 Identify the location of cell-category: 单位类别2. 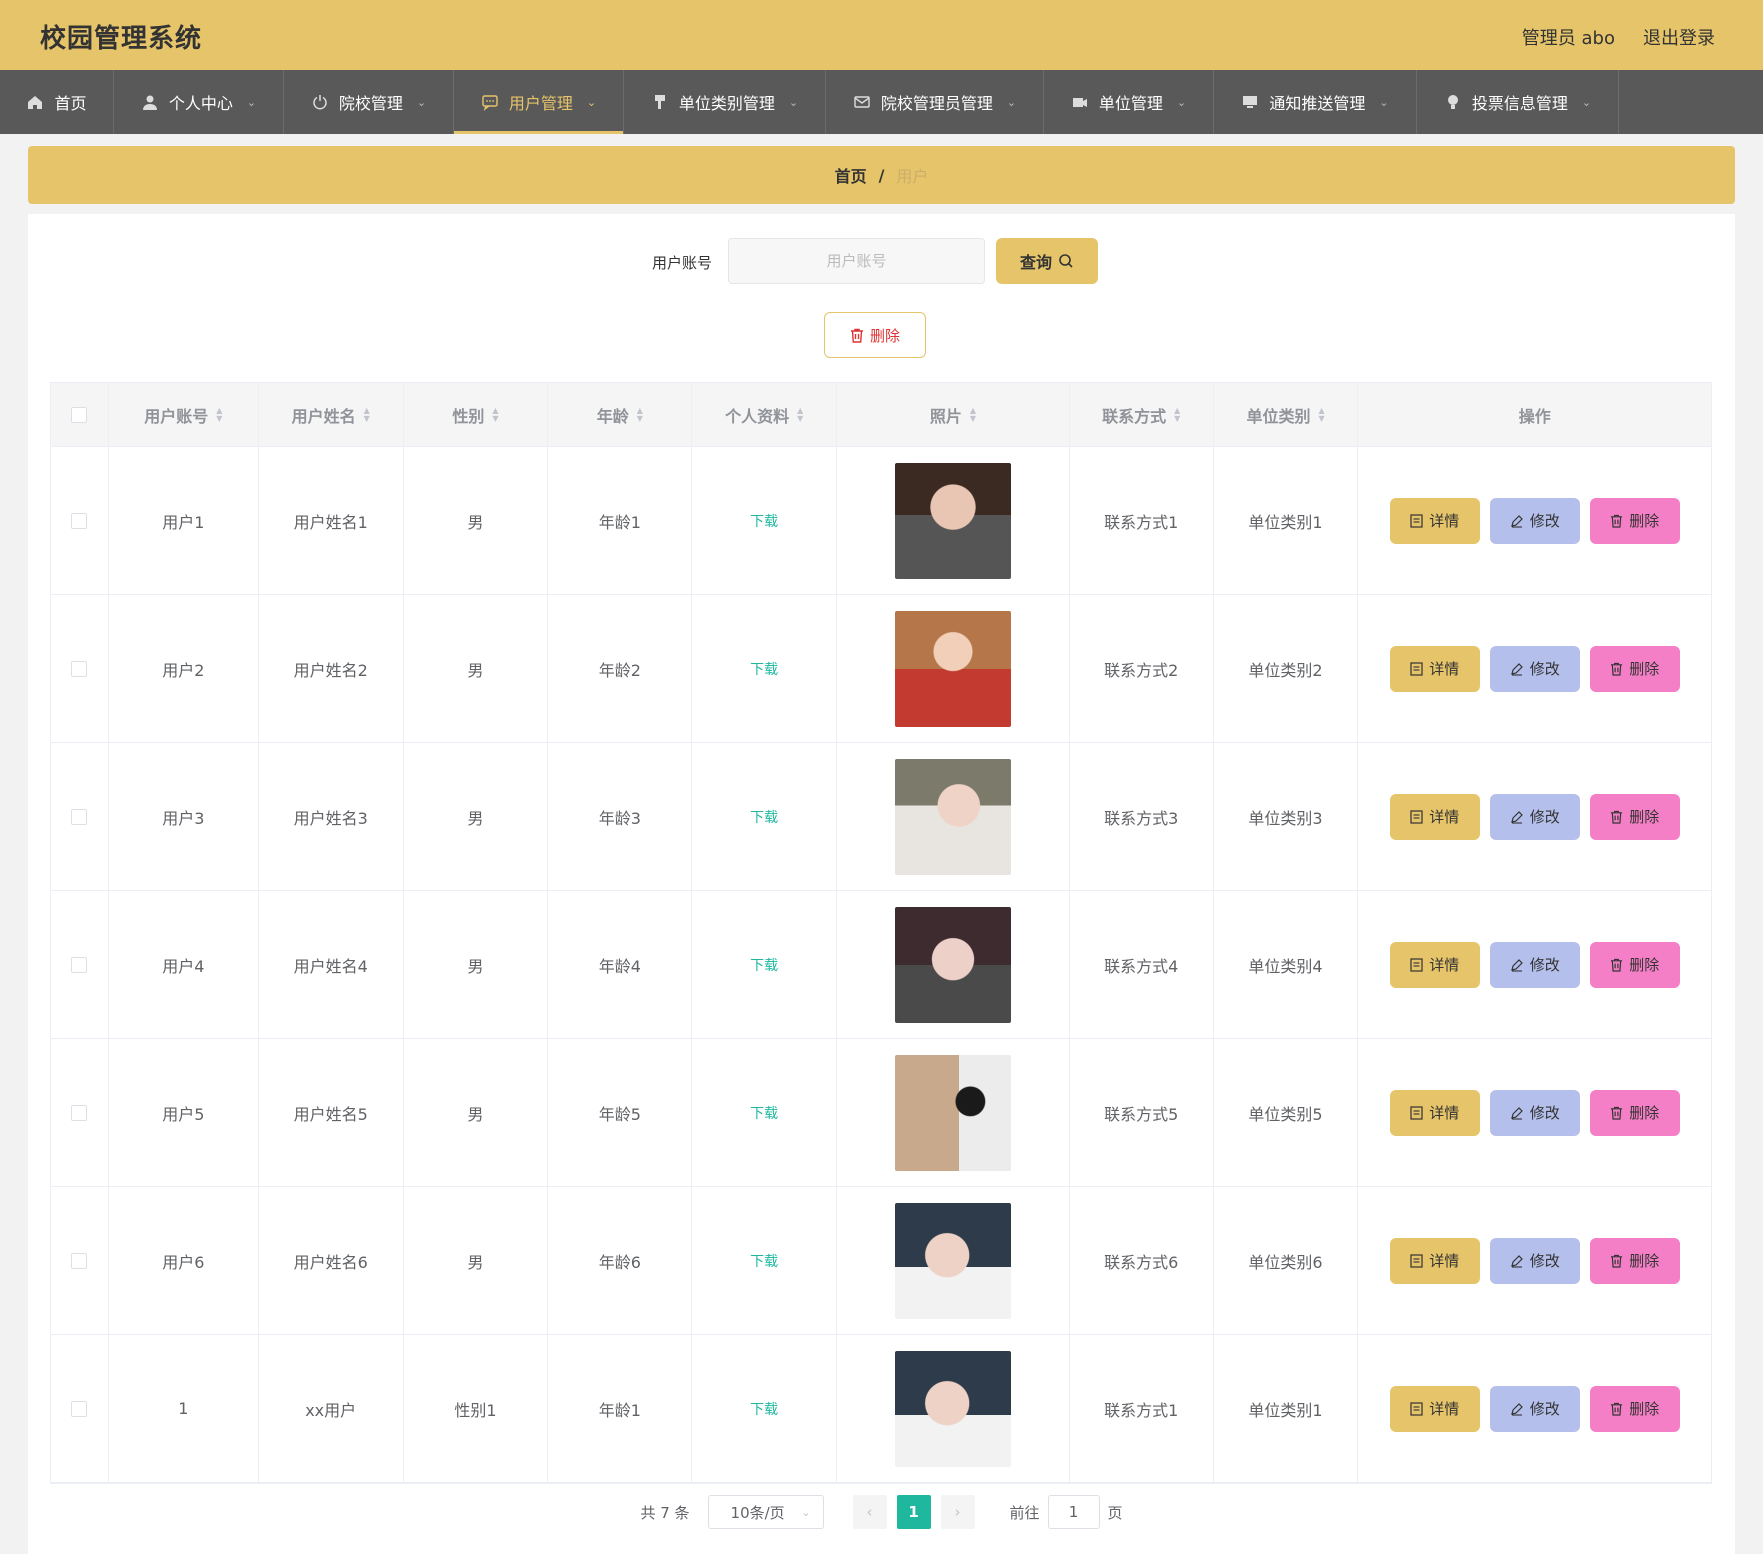
(1286, 668).